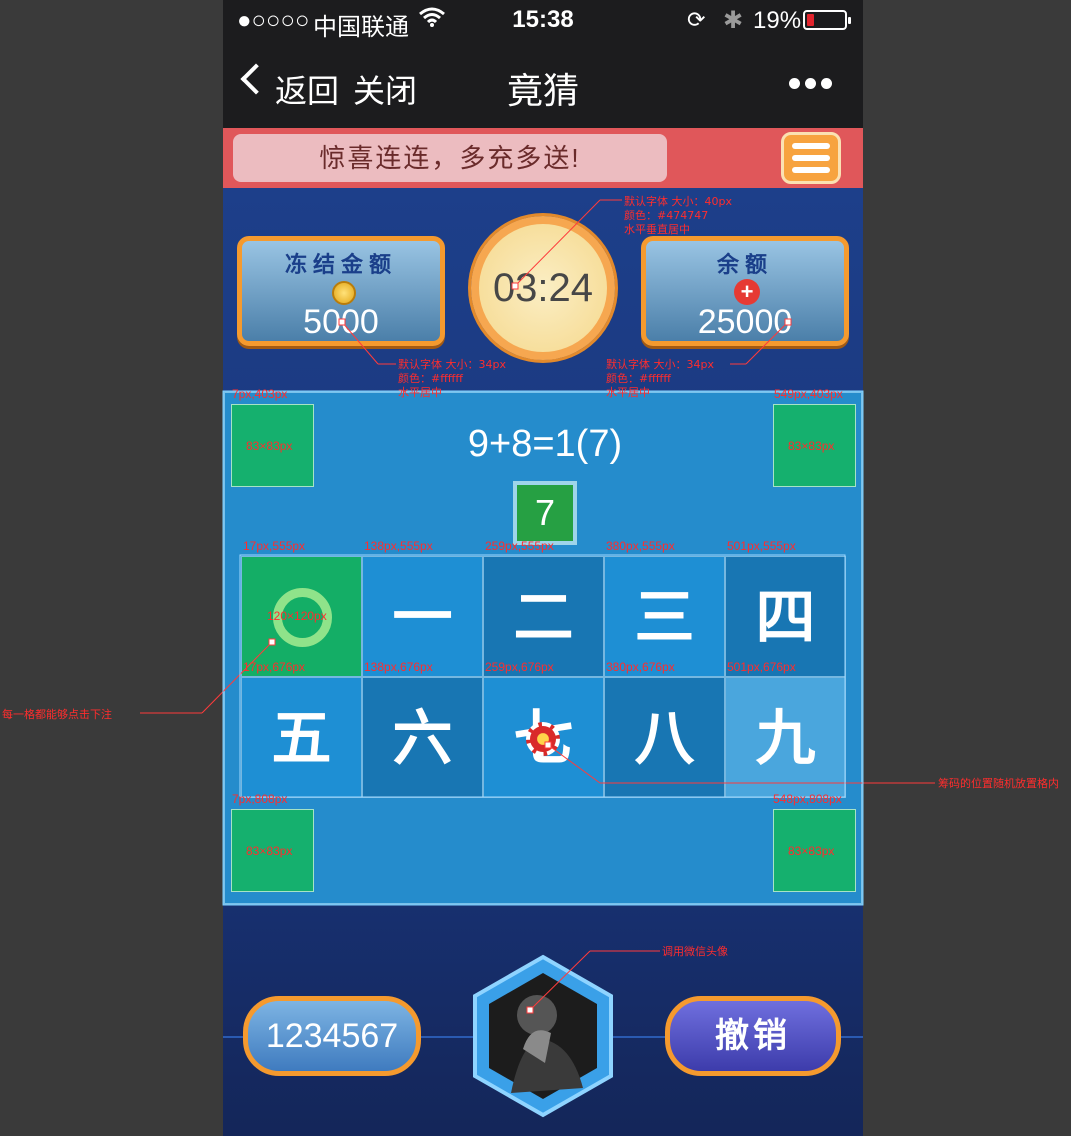 The image size is (1071, 1136). What do you see at coordinates (274, 667) in the screenshot?
I see `pos-label-cell: 17px,676px` at bounding box center [274, 667].